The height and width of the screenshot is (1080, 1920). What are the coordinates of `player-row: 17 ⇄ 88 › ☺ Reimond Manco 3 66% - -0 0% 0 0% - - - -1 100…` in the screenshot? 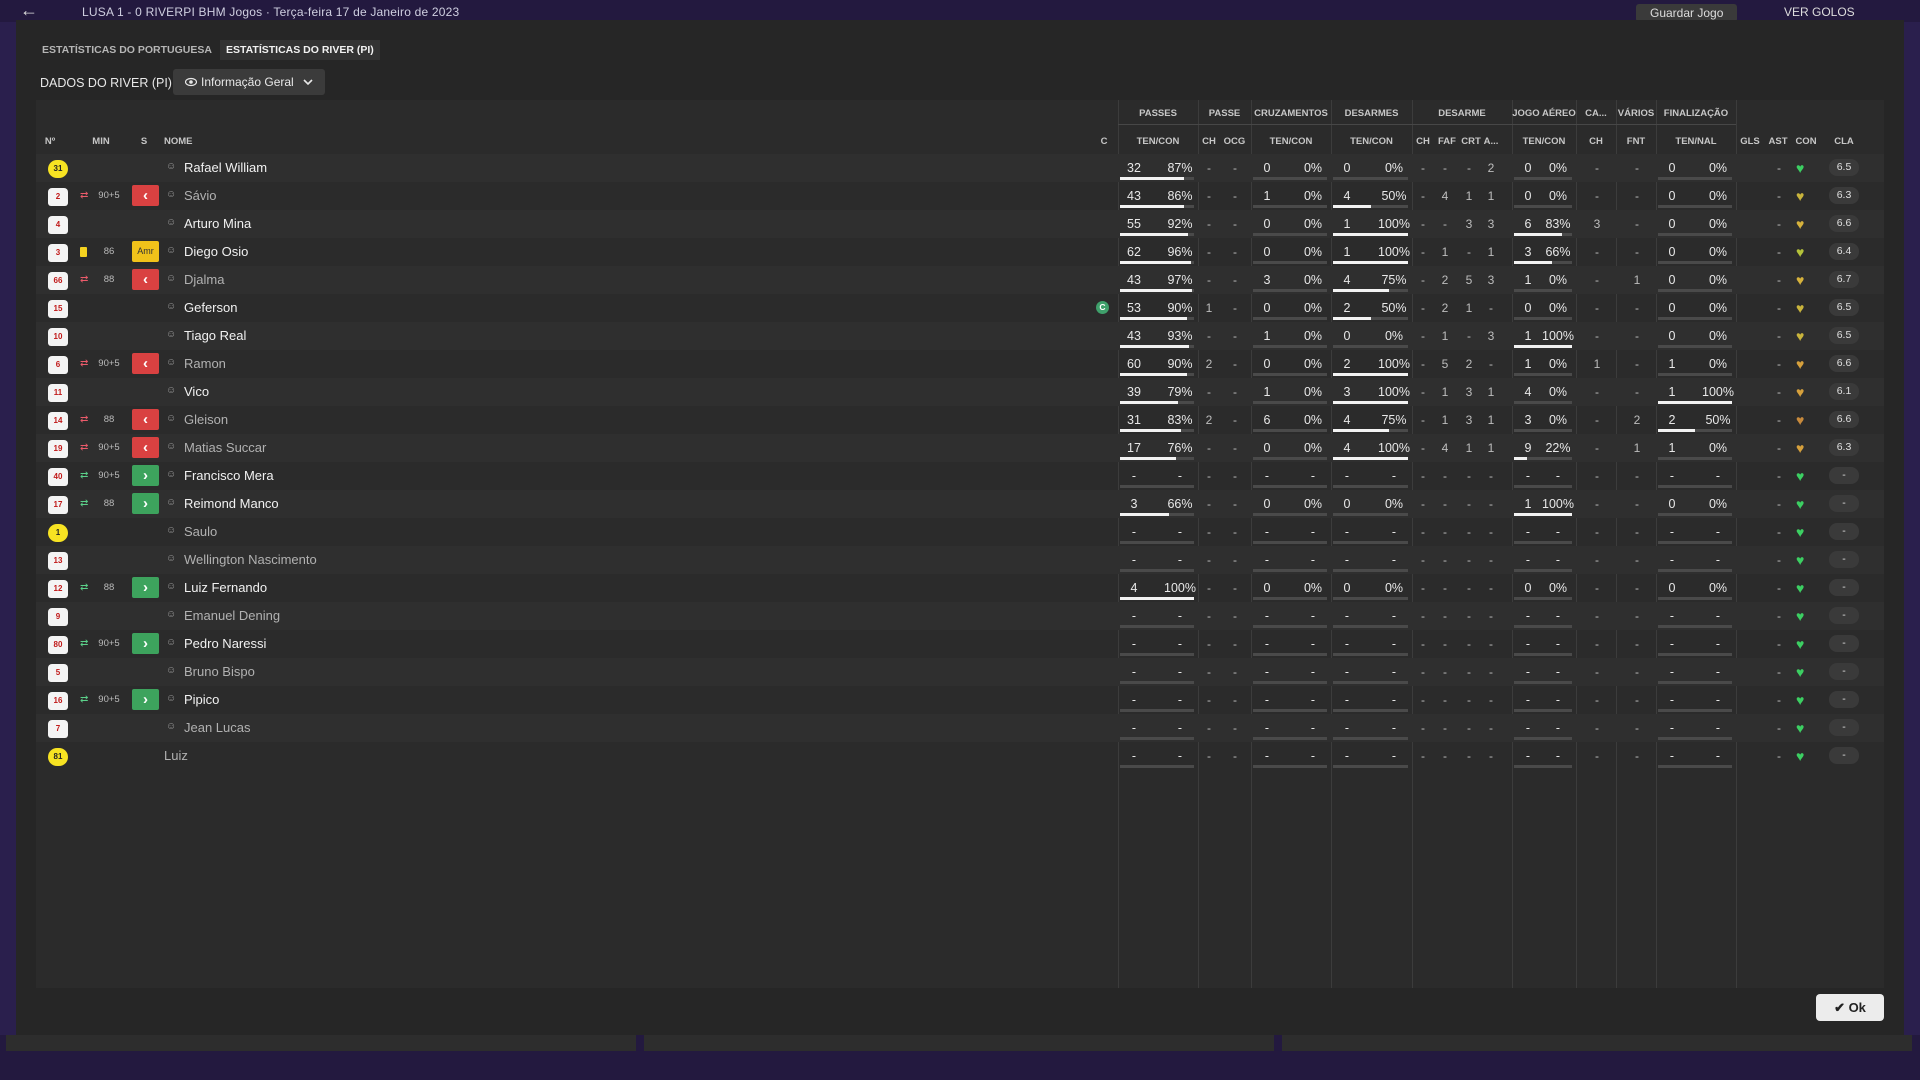 It's located at (960, 504).